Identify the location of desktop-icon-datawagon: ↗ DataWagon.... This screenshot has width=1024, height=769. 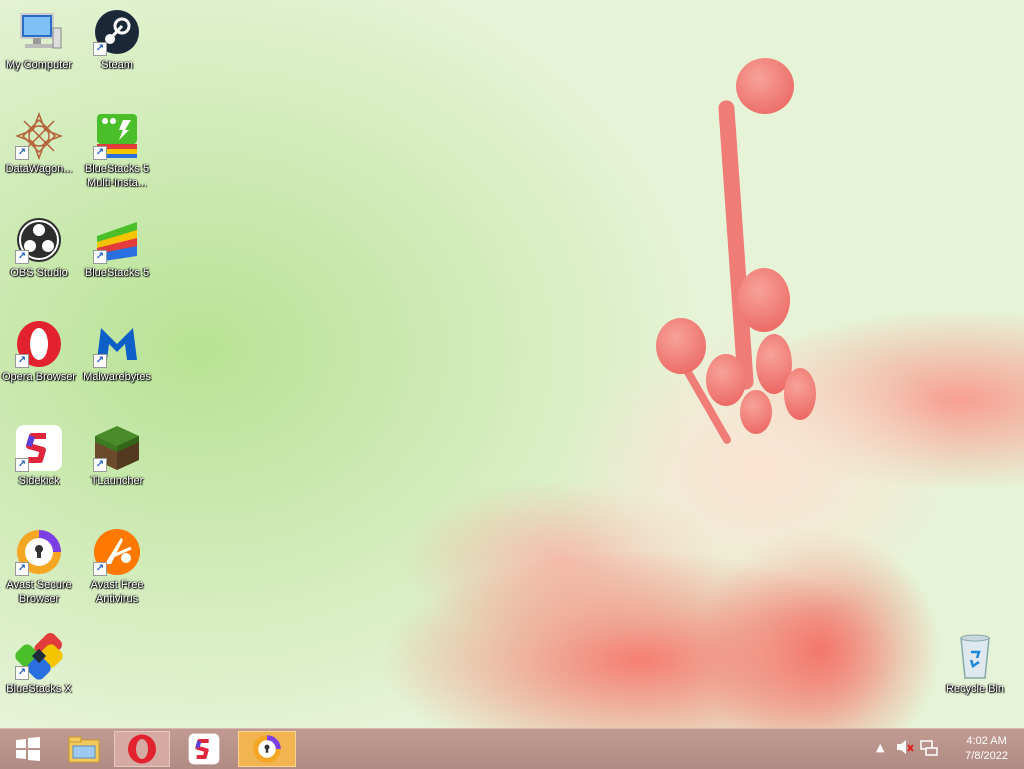
(39, 143).